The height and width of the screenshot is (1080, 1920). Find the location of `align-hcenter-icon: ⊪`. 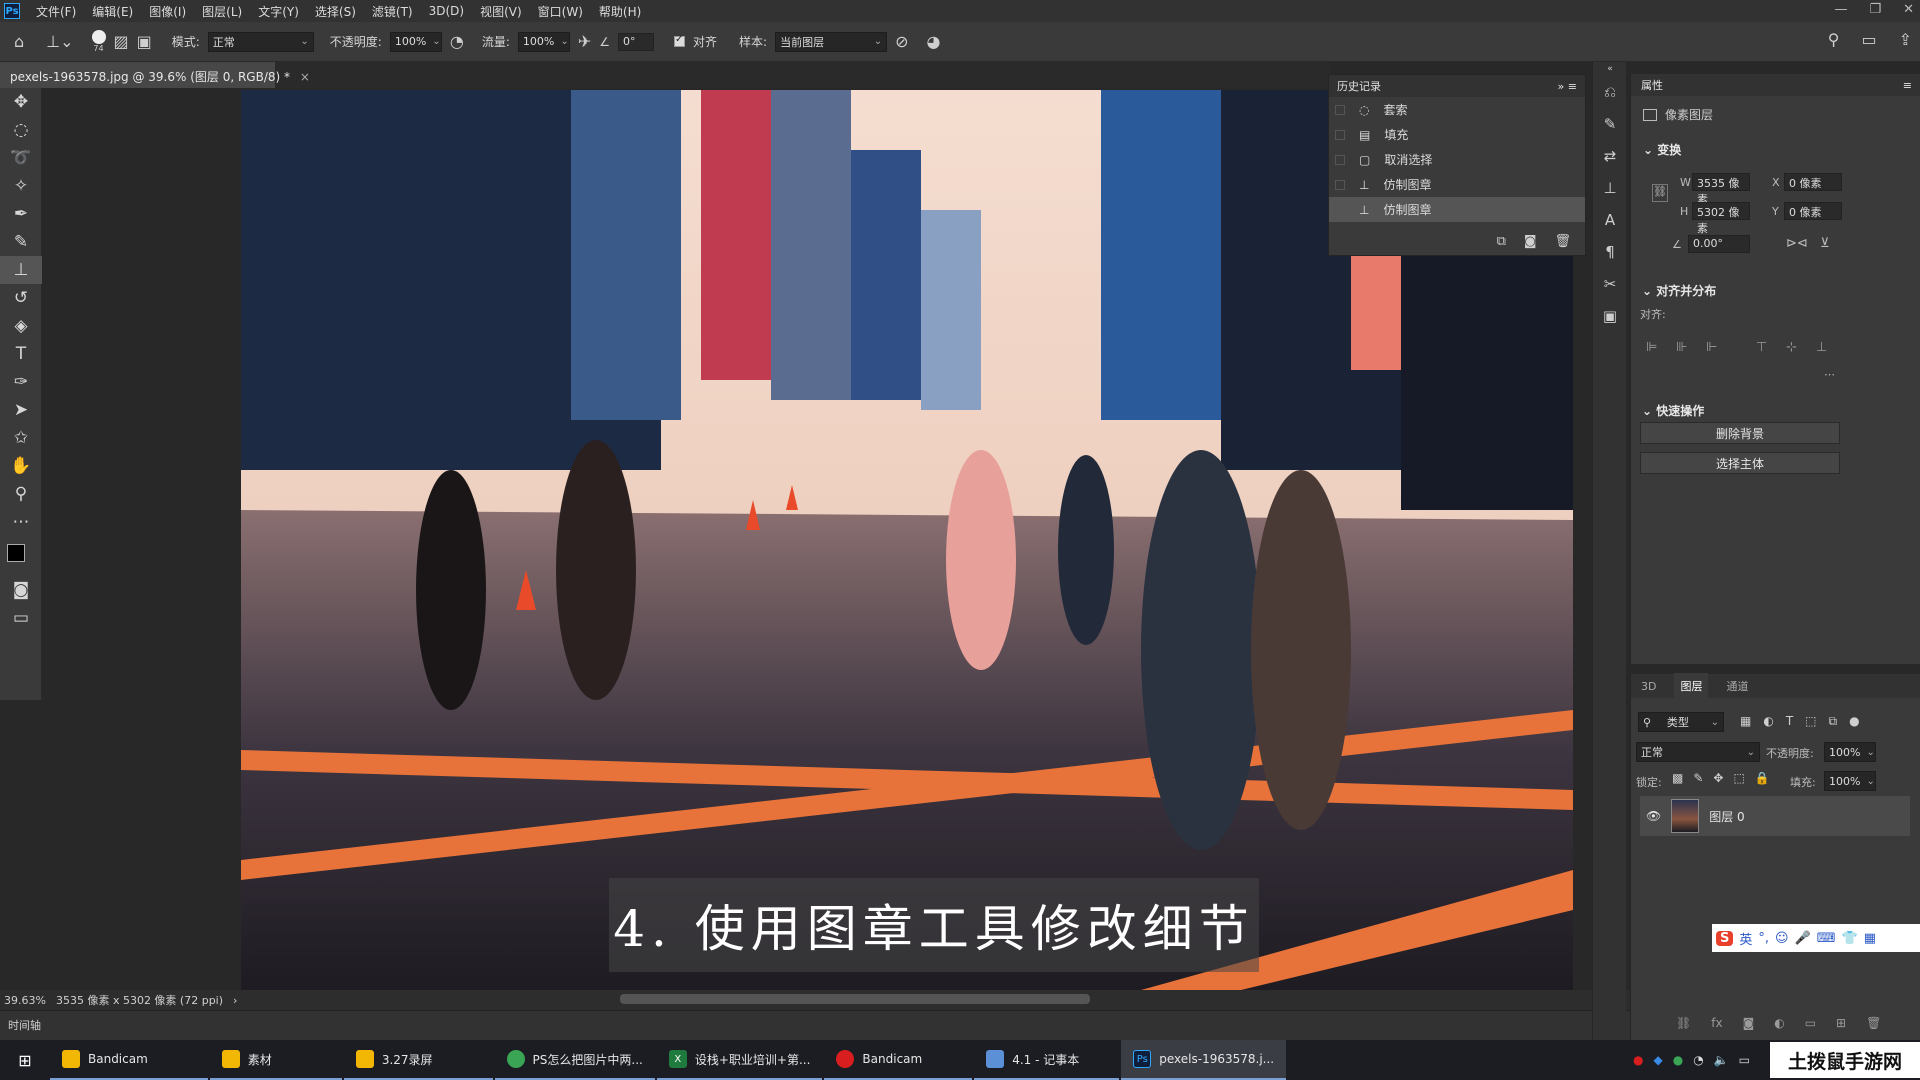

align-hcenter-icon: ⊪ is located at coordinates (1681, 347).